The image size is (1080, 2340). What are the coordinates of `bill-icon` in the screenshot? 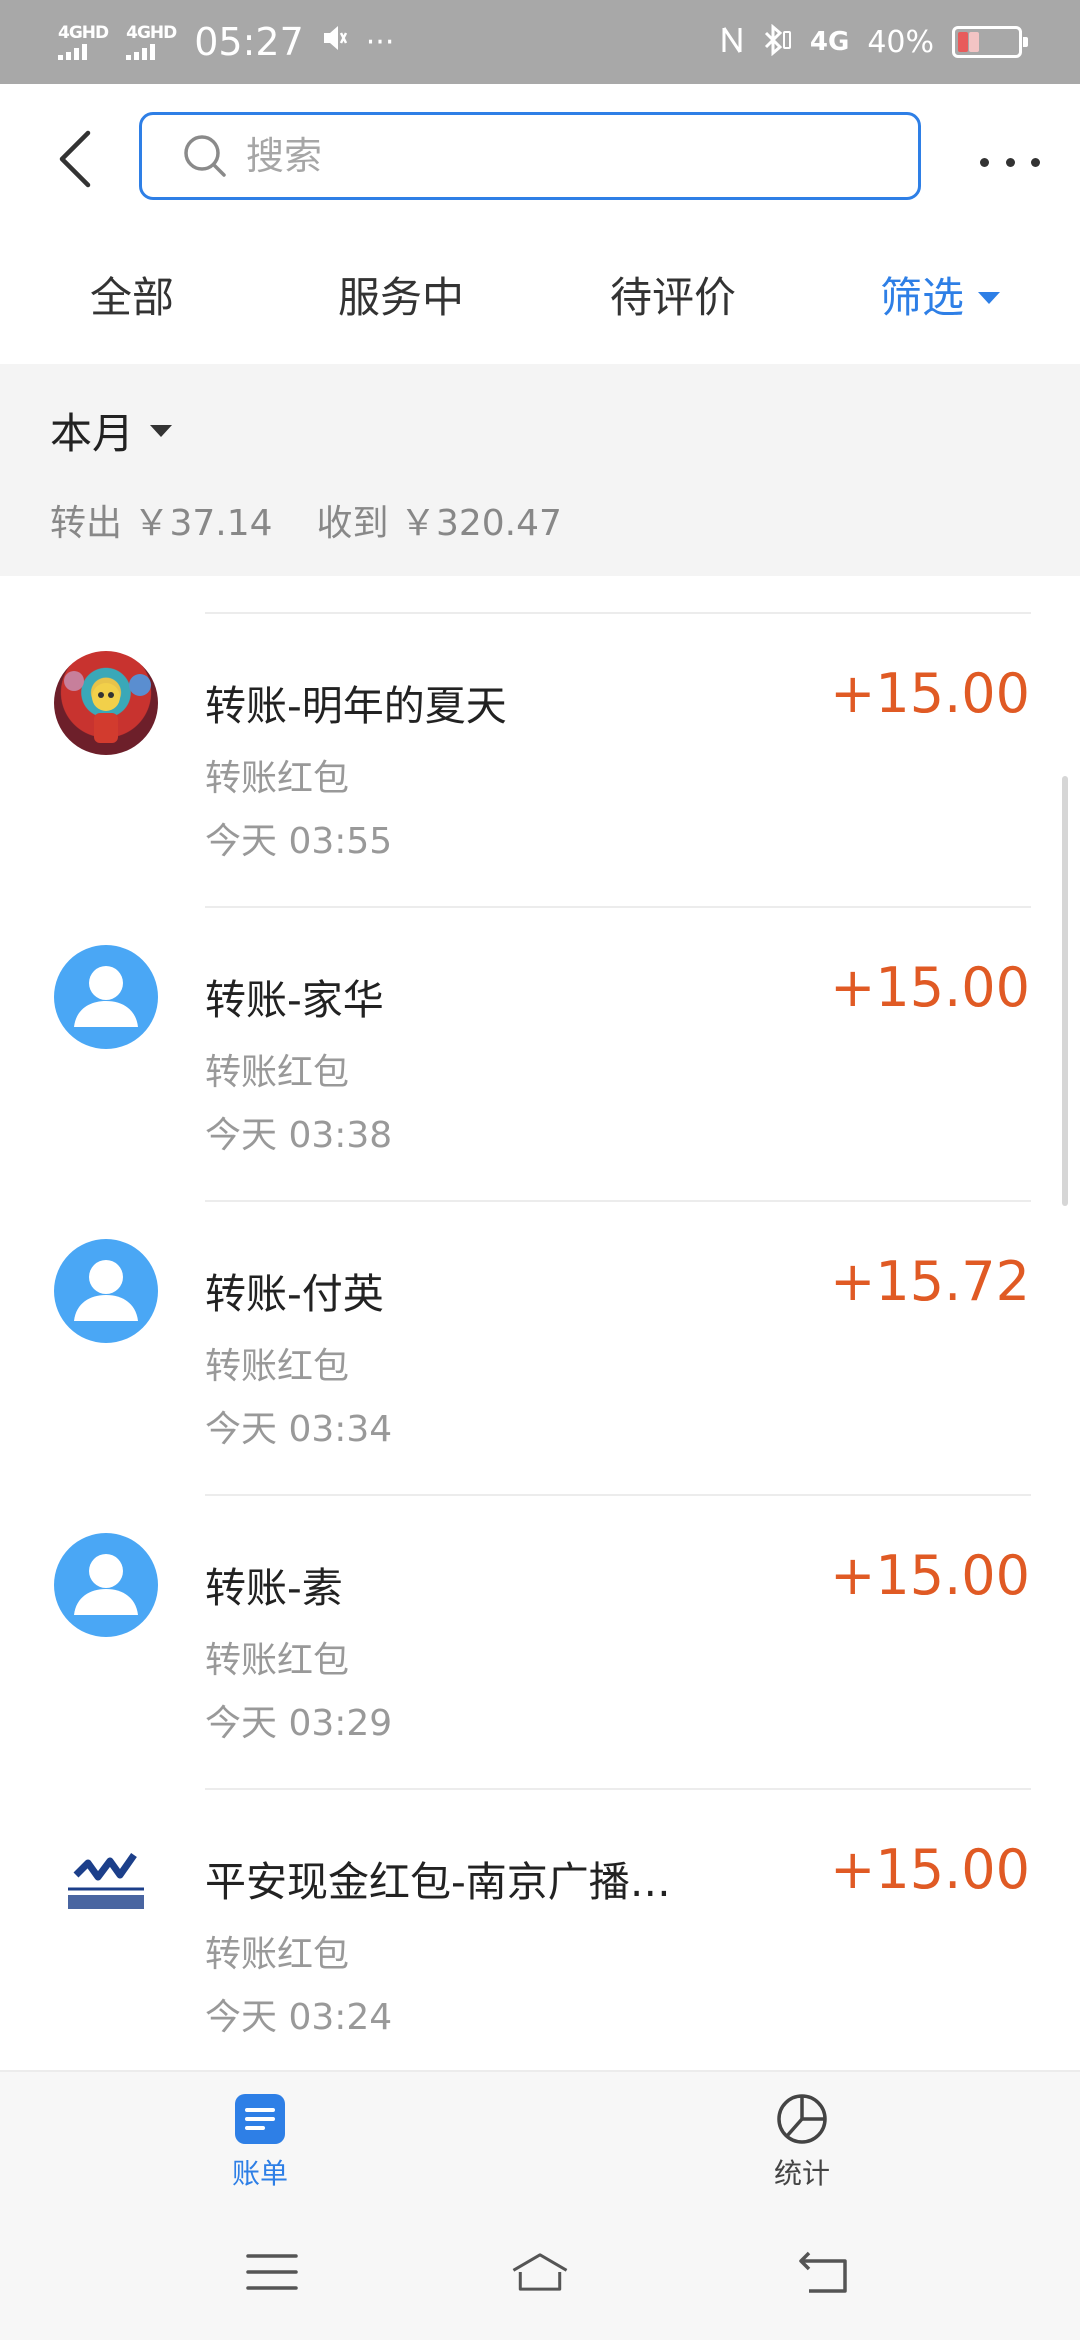 It's located at (260, 2119).